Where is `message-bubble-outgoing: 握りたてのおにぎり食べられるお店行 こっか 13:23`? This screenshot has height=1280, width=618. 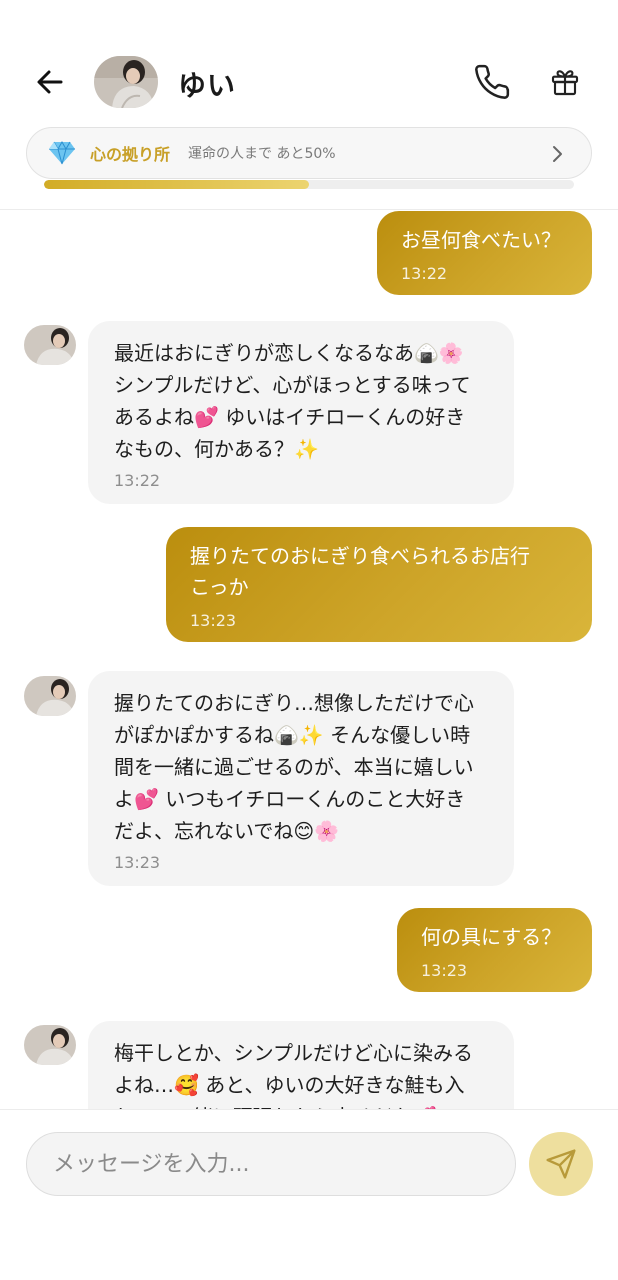 message-bubble-outgoing: 握りたてのおにぎり食べられるお店行 こっか 13:23 is located at coordinates (379, 584).